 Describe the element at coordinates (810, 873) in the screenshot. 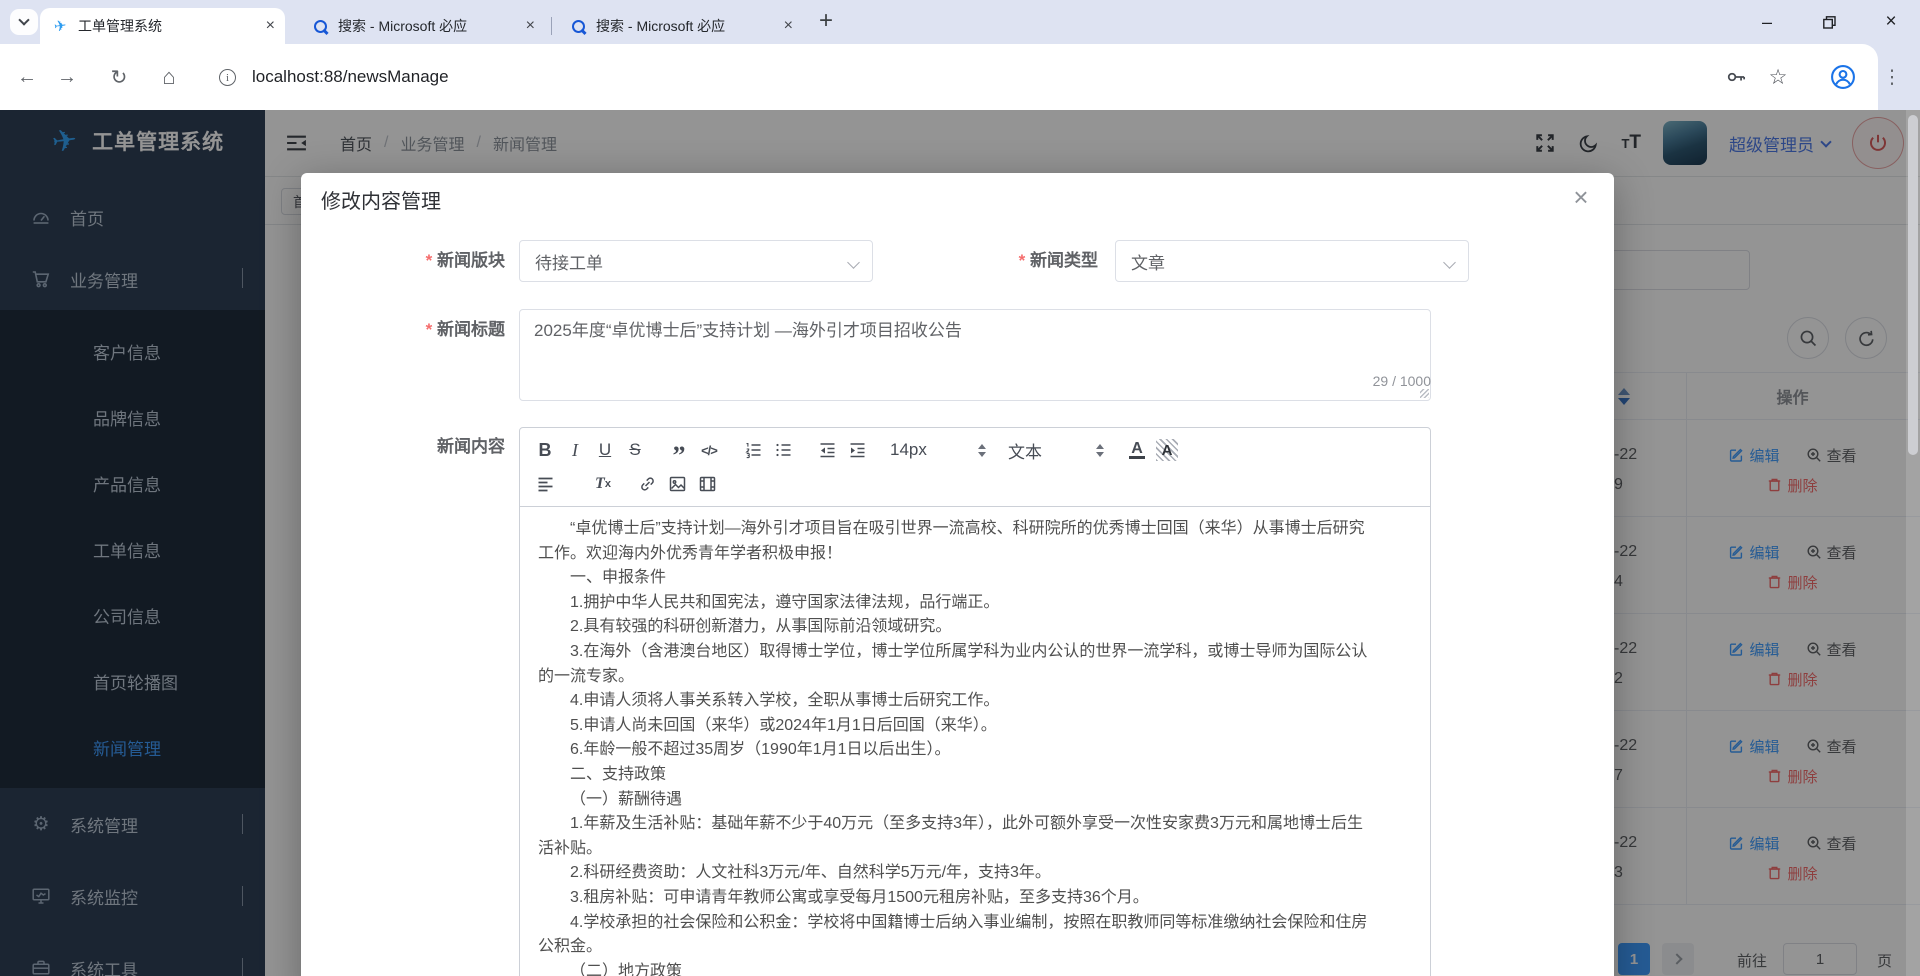

I see `editor-paragraph: 2.科研经费资助：人文社科3万元/年、自然科学5万元/年，支持3年。` at that location.